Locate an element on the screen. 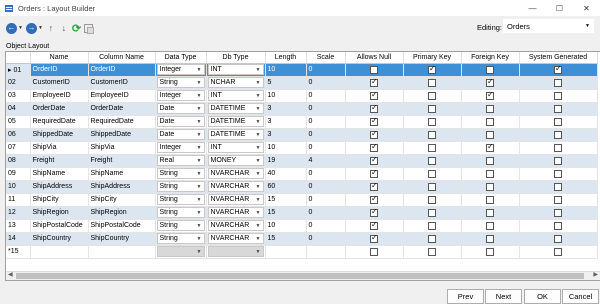 This screenshot has height=304, width=600. column-header: Column Name is located at coordinates (122, 58).